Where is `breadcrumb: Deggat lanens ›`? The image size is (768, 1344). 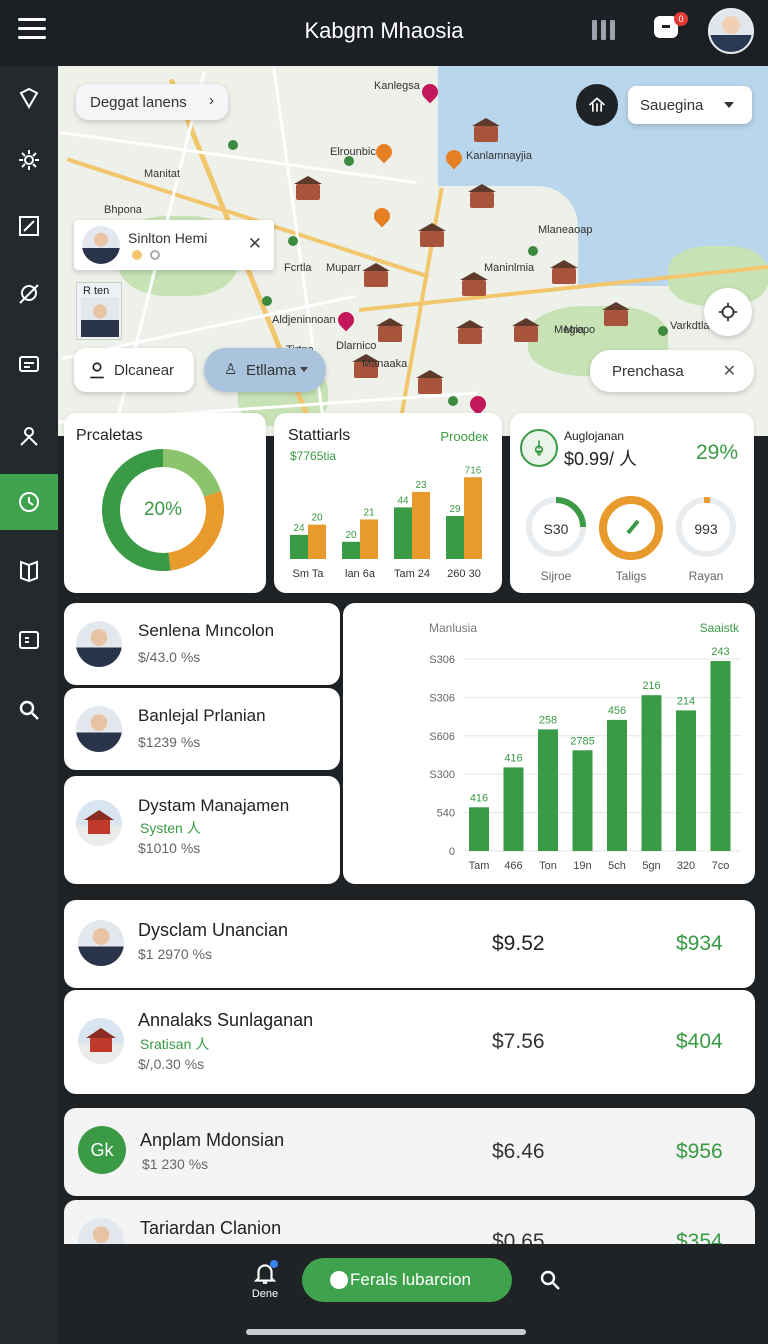 breadcrumb: Deggat lanens › is located at coordinates (152, 102).